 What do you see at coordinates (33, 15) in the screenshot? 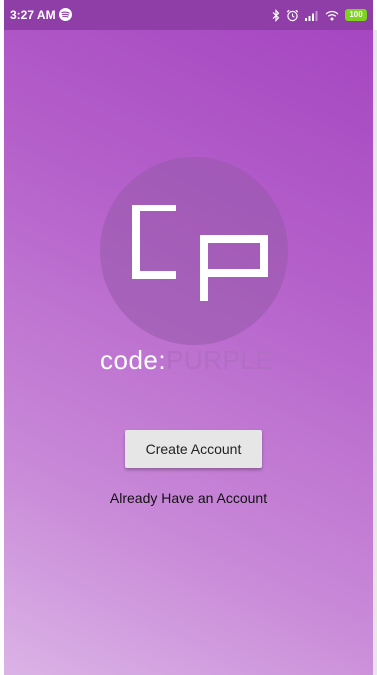
I see `status-time: 3:27 AM` at bounding box center [33, 15].